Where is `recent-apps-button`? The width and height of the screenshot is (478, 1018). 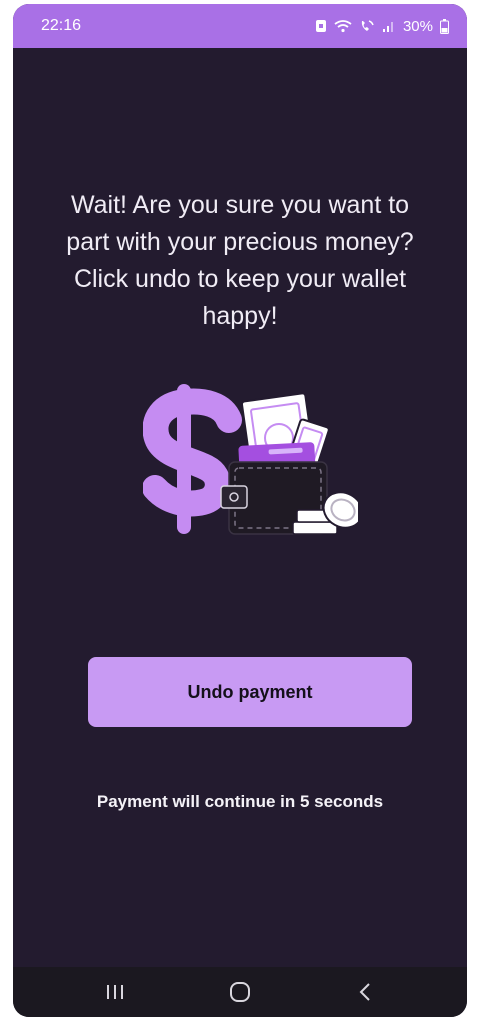
recent-apps-button is located at coordinates (115, 992).